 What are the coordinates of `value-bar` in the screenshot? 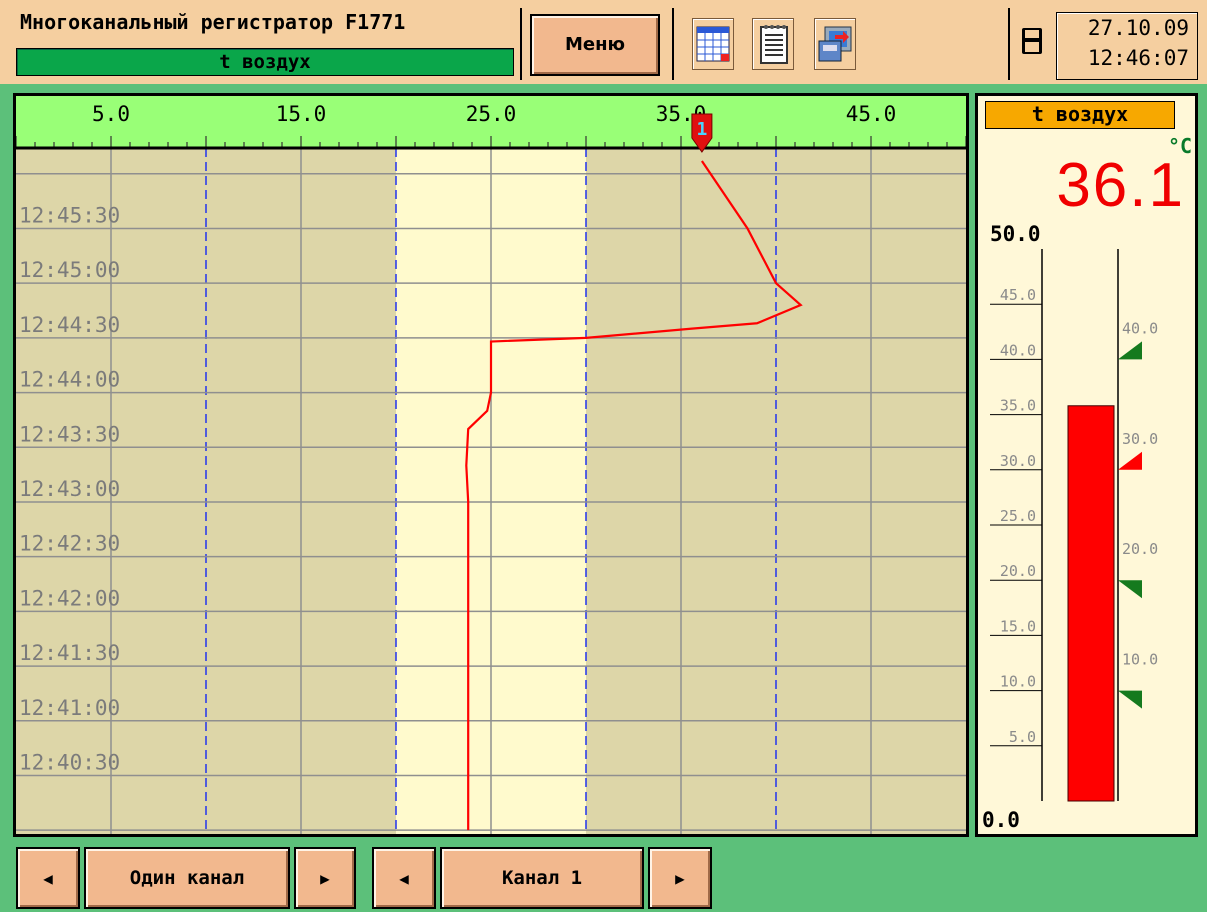 It's located at (1091, 603).